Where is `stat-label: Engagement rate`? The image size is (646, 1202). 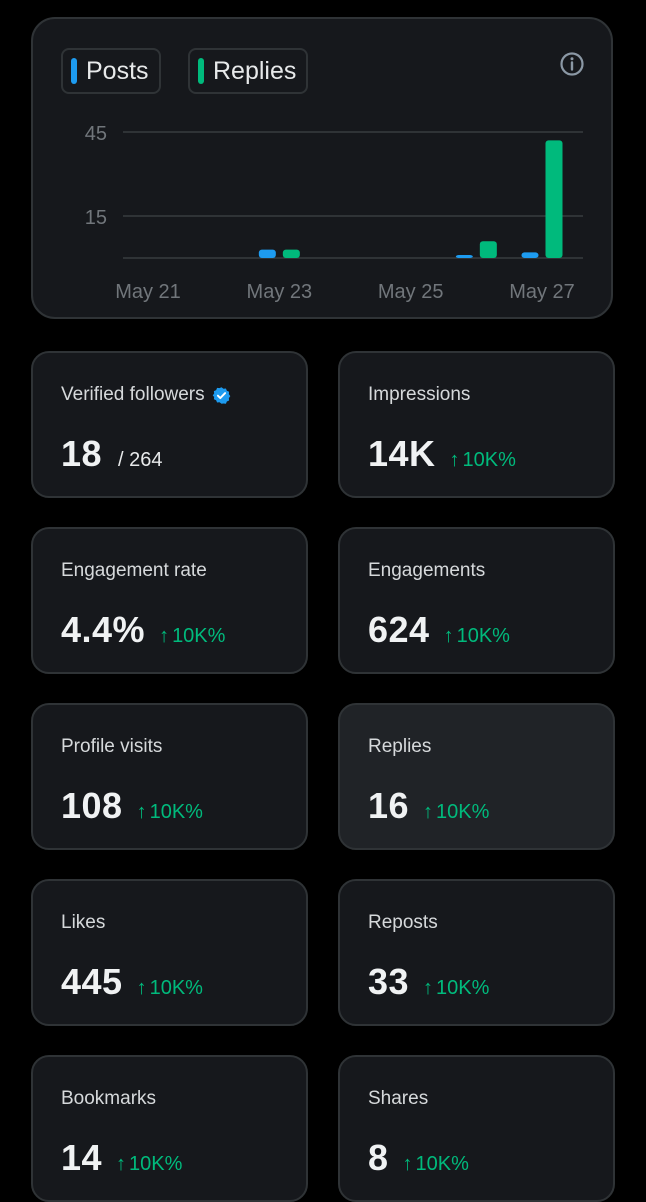
stat-label: Engagement rate is located at coordinates (134, 571).